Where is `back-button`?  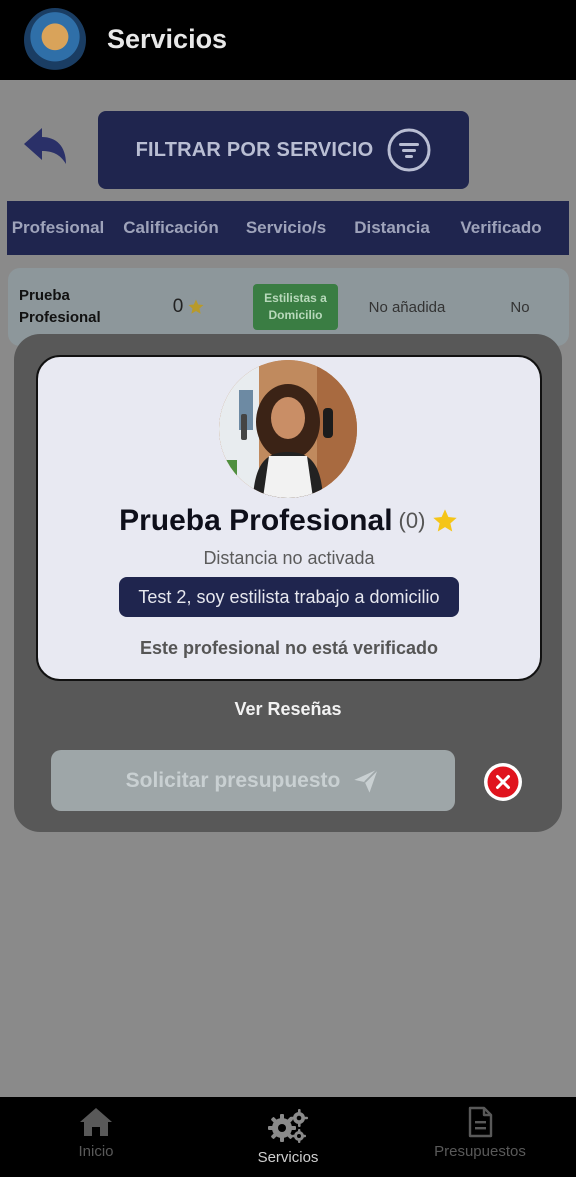
back-button is located at coordinates (46, 148).